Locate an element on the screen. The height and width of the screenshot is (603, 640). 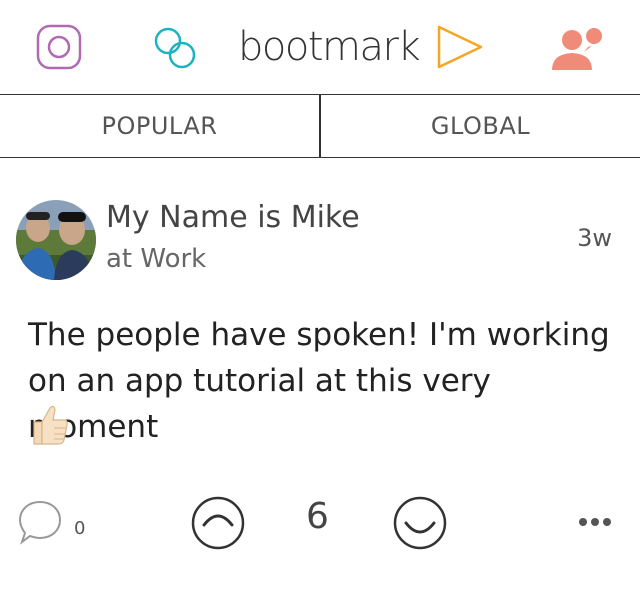
downvote-button is located at coordinates (218, 523).